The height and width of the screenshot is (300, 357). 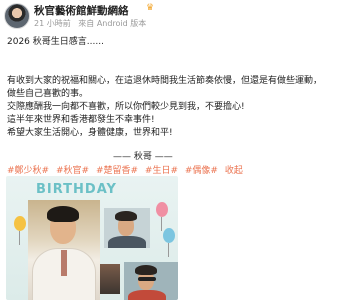 I want to click on hashtag-1: #鄭少秋#, so click(x=28, y=171).